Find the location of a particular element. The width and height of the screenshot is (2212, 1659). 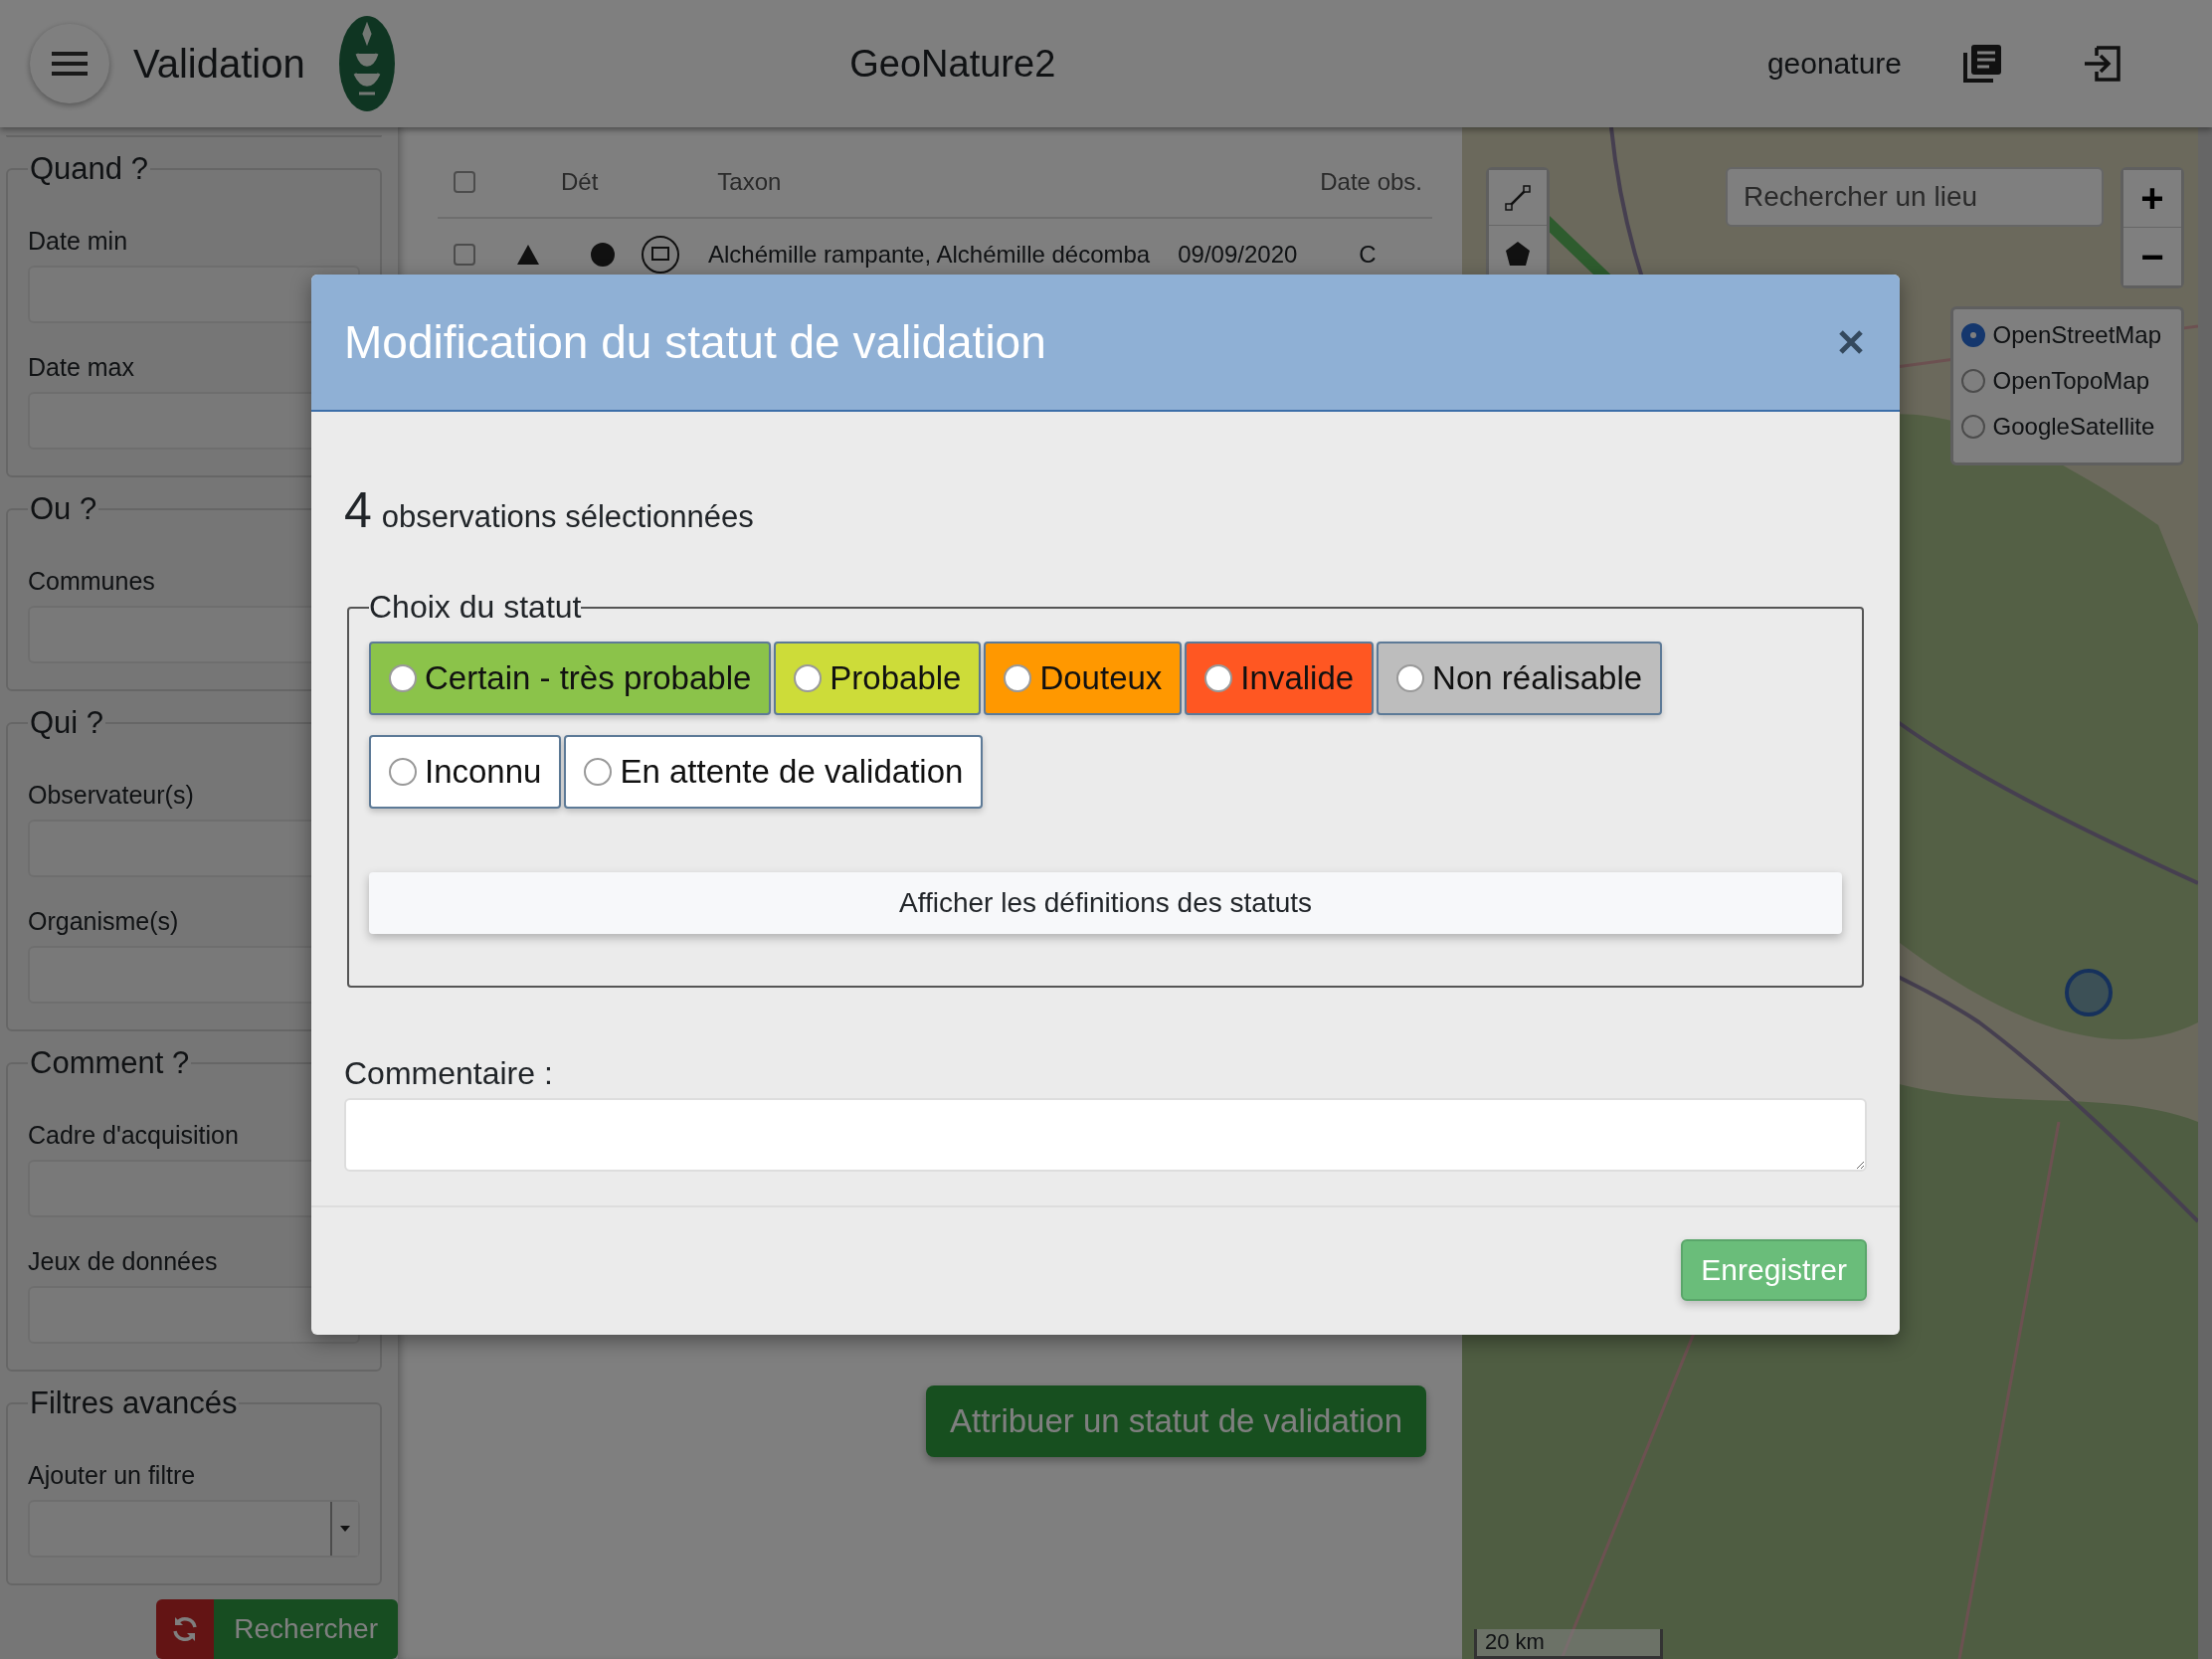

filter-legend: Quand ? is located at coordinates (89, 169).